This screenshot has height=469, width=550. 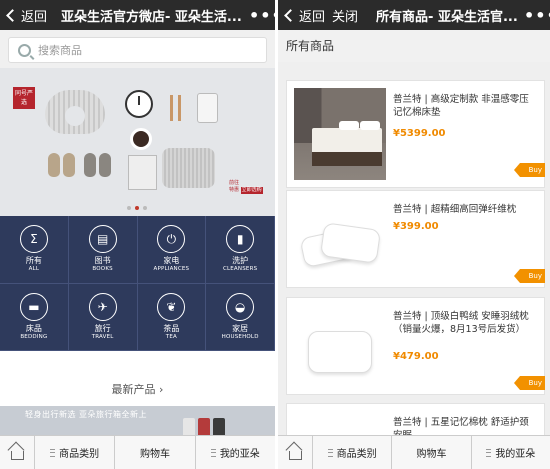 What do you see at coordinates (461, 323) in the screenshot?
I see `product-title: 普兰特 | 顶级白鸭绒 安睡羽绒枕（销量火爆，8月13号后发货）` at bounding box center [461, 323].